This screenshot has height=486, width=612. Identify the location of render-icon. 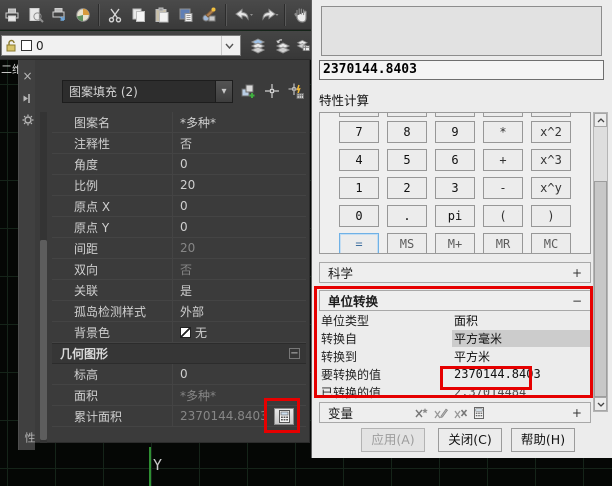
(83, 15).